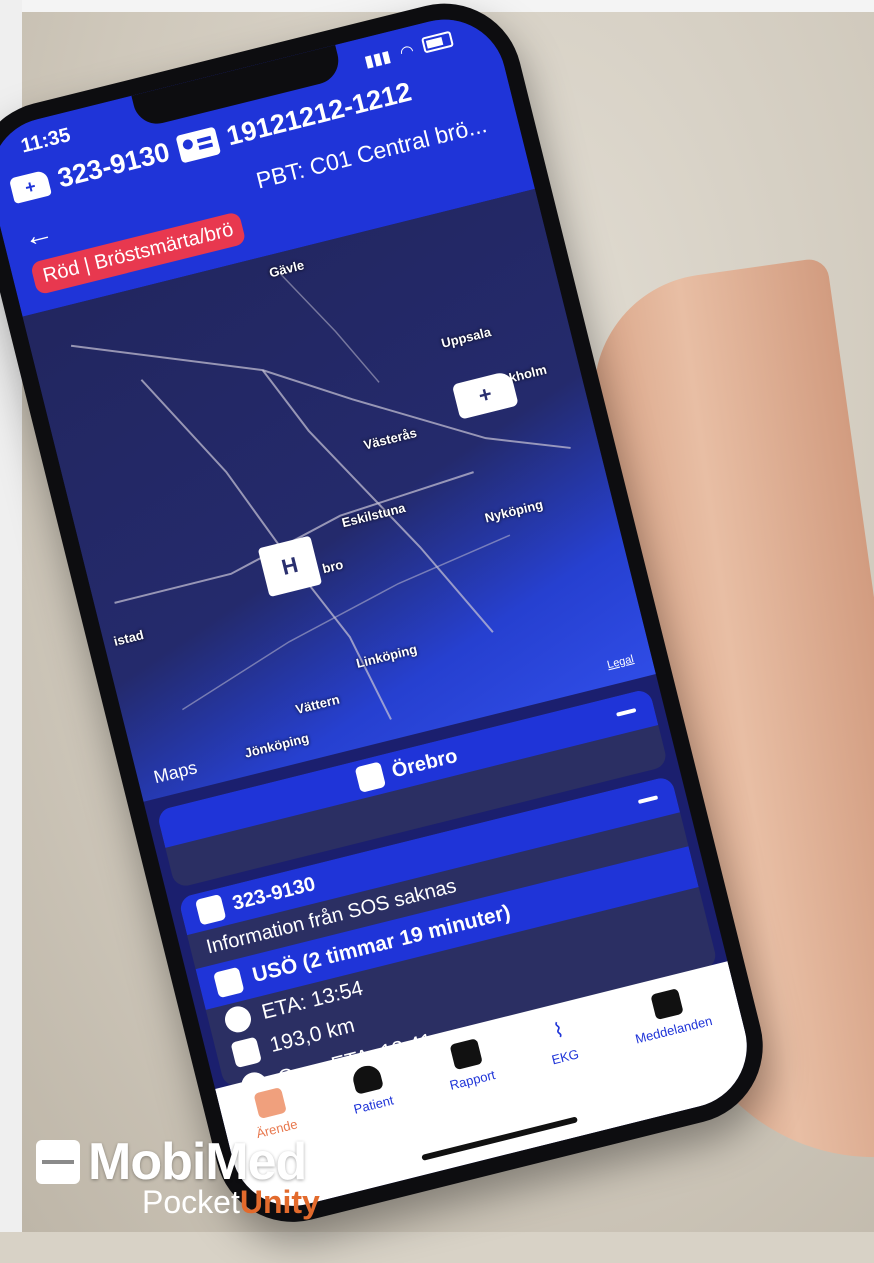  I want to click on person-icon, so click(367, 1078).